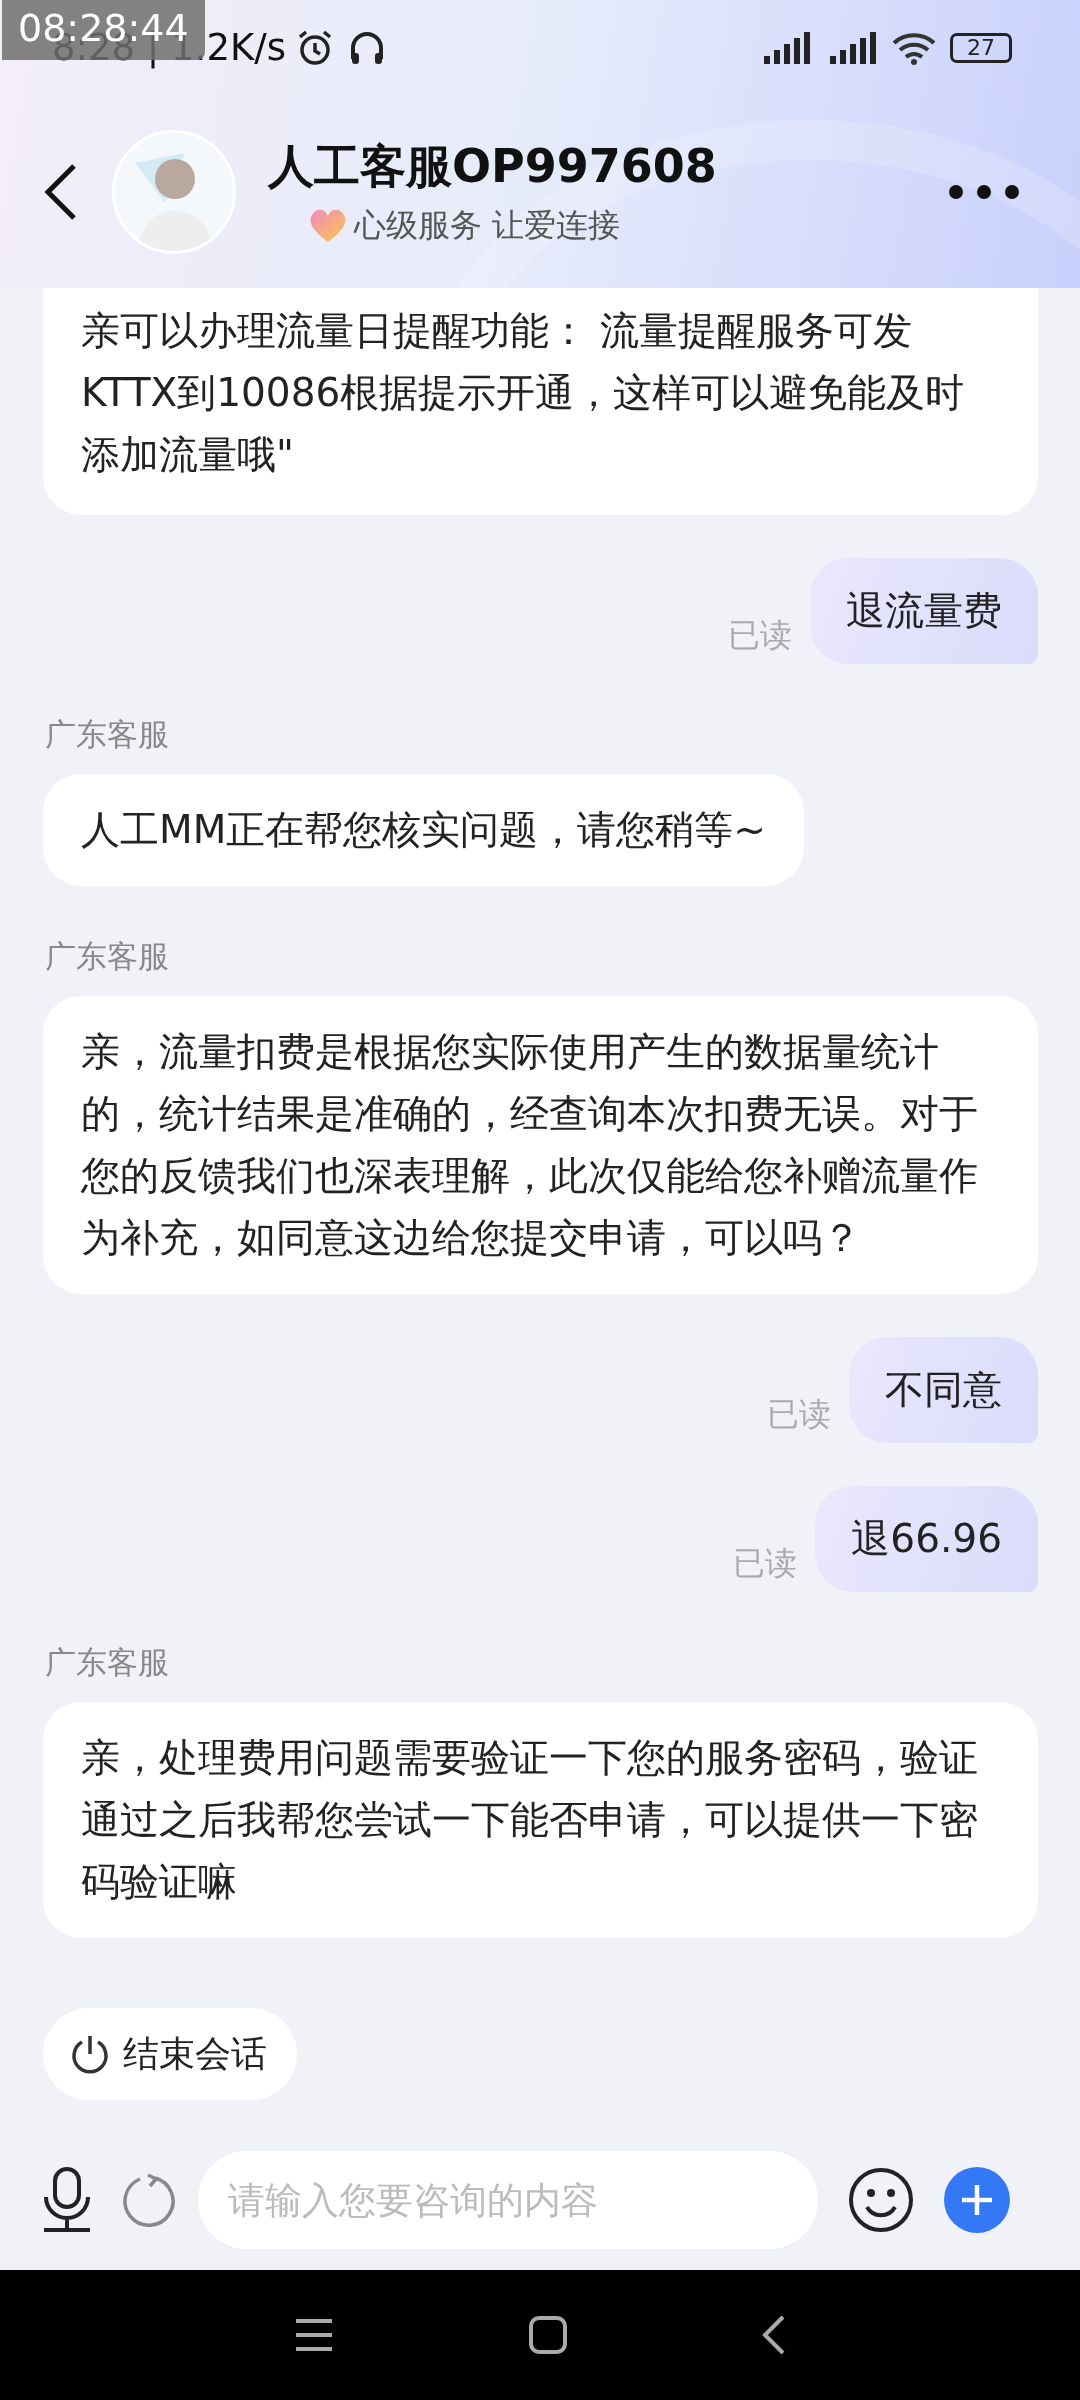 The image size is (1080, 2400). Describe the element at coordinates (943, 1390) in the screenshot. I see `user-message: 不同意` at that location.